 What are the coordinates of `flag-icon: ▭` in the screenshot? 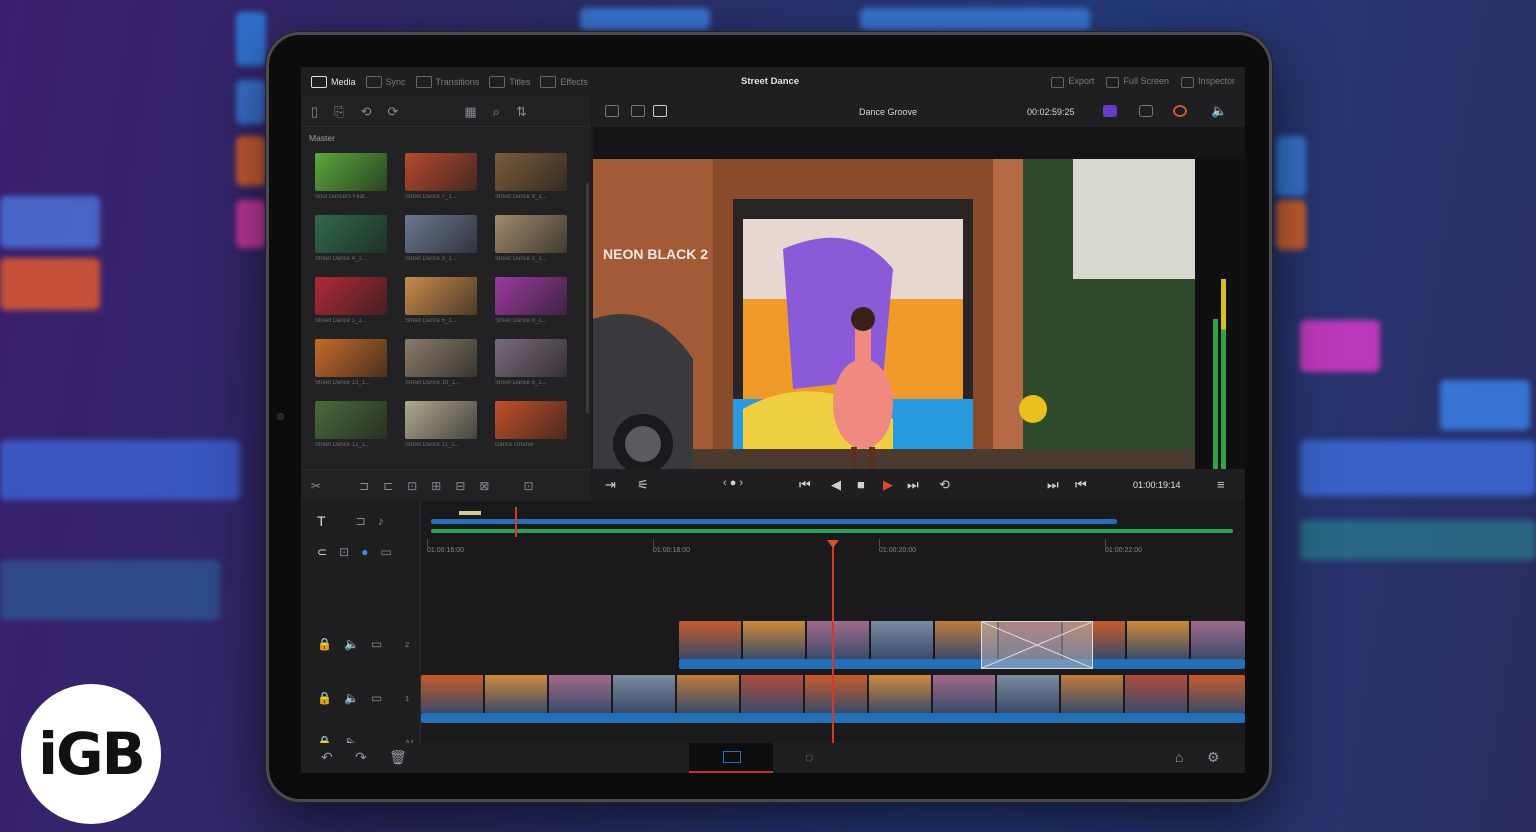 It's located at (385, 552).